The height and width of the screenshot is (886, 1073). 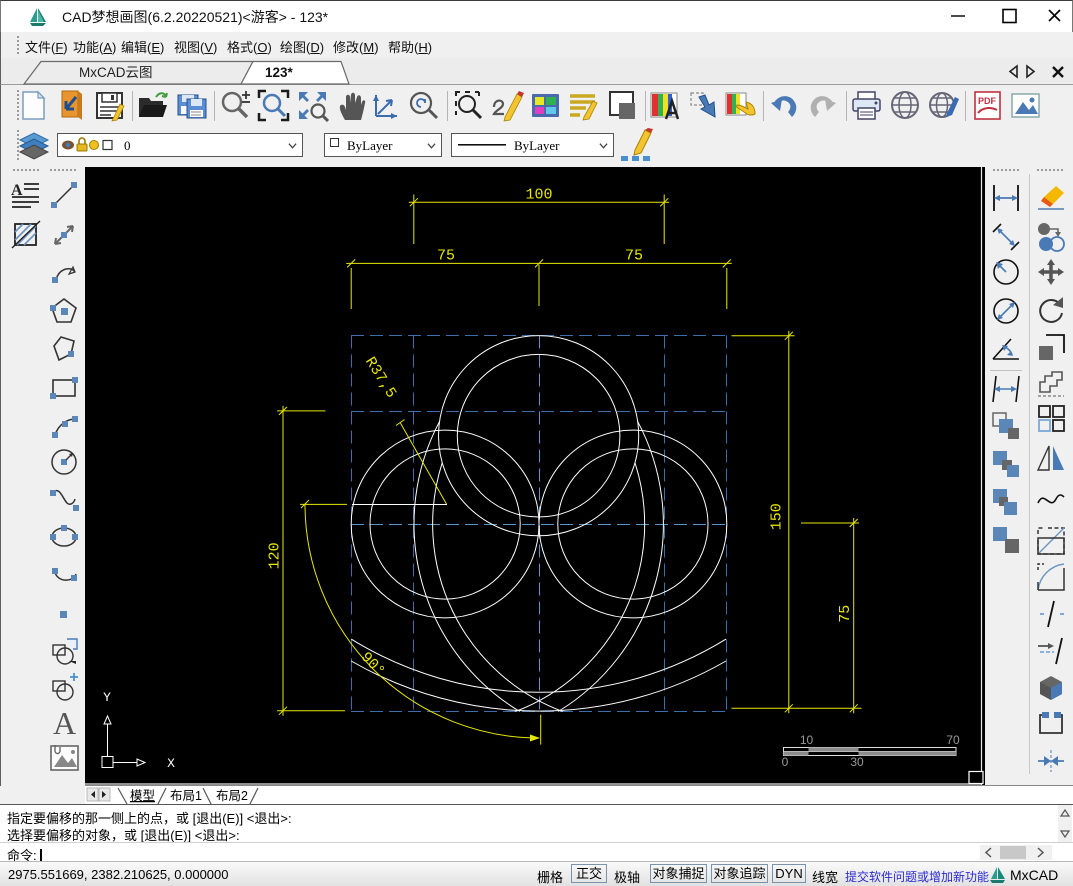 What do you see at coordinates (232, 796) in the screenshot?
I see `svg-text: 布局2` at bounding box center [232, 796].